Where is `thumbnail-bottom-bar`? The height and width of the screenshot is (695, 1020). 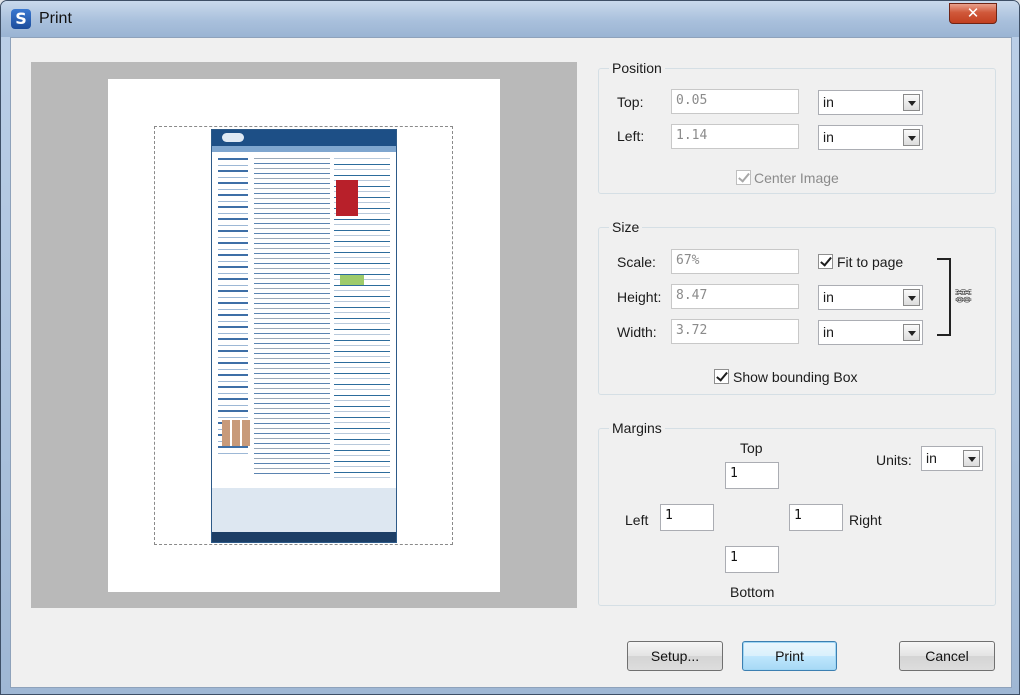 thumbnail-bottom-bar is located at coordinates (304, 537).